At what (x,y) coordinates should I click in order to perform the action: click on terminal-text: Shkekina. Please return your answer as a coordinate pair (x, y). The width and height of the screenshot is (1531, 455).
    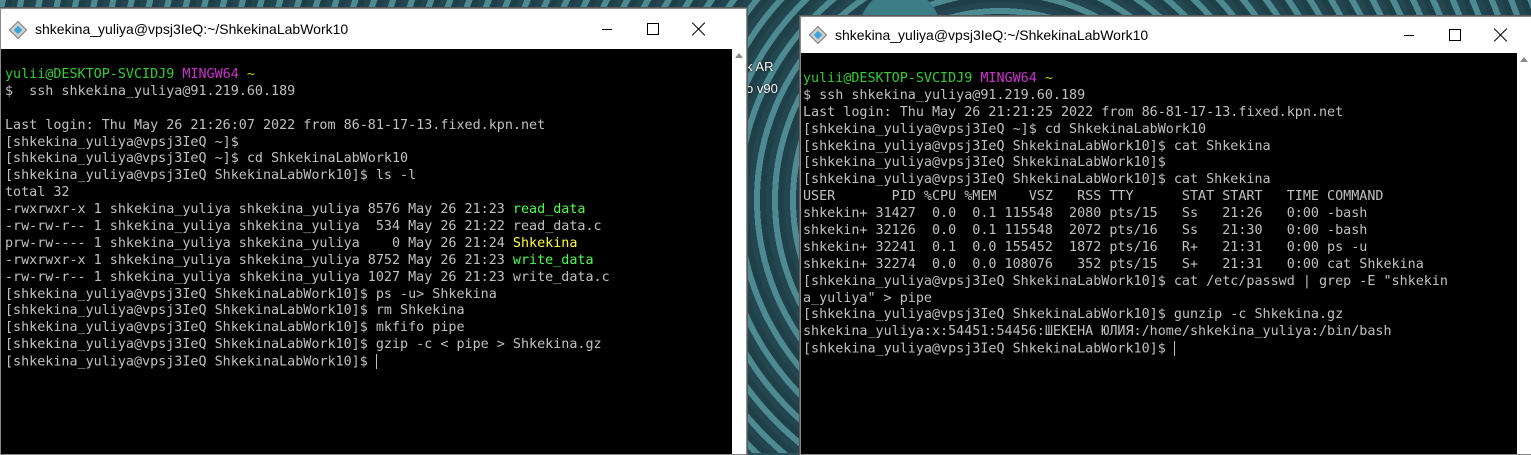
    Looking at the image, I should click on (545, 243).